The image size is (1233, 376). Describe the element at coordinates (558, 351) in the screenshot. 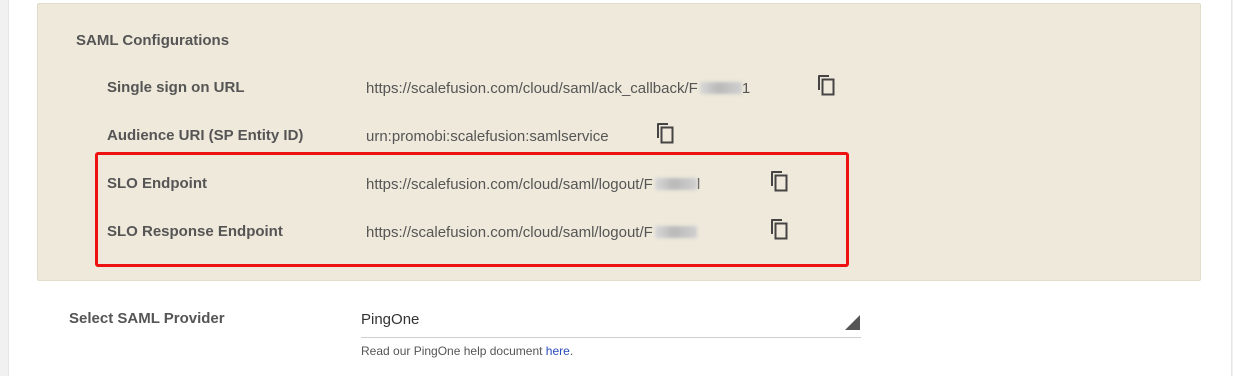

I see `help-document-link: here` at that location.